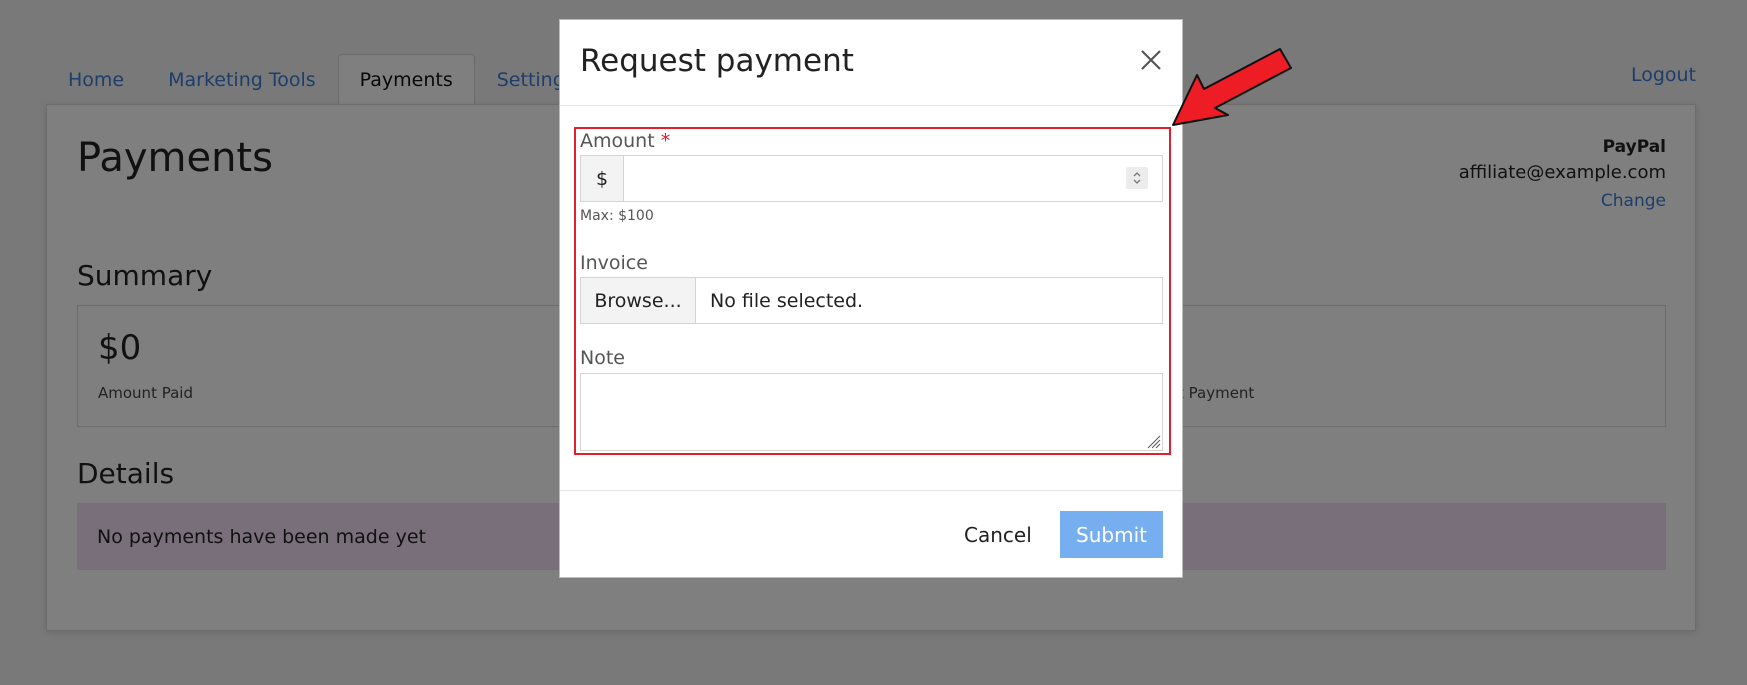 The height and width of the screenshot is (685, 1747). What do you see at coordinates (614, 263) in the screenshot?
I see `invoice-label: Invoice` at bounding box center [614, 263].